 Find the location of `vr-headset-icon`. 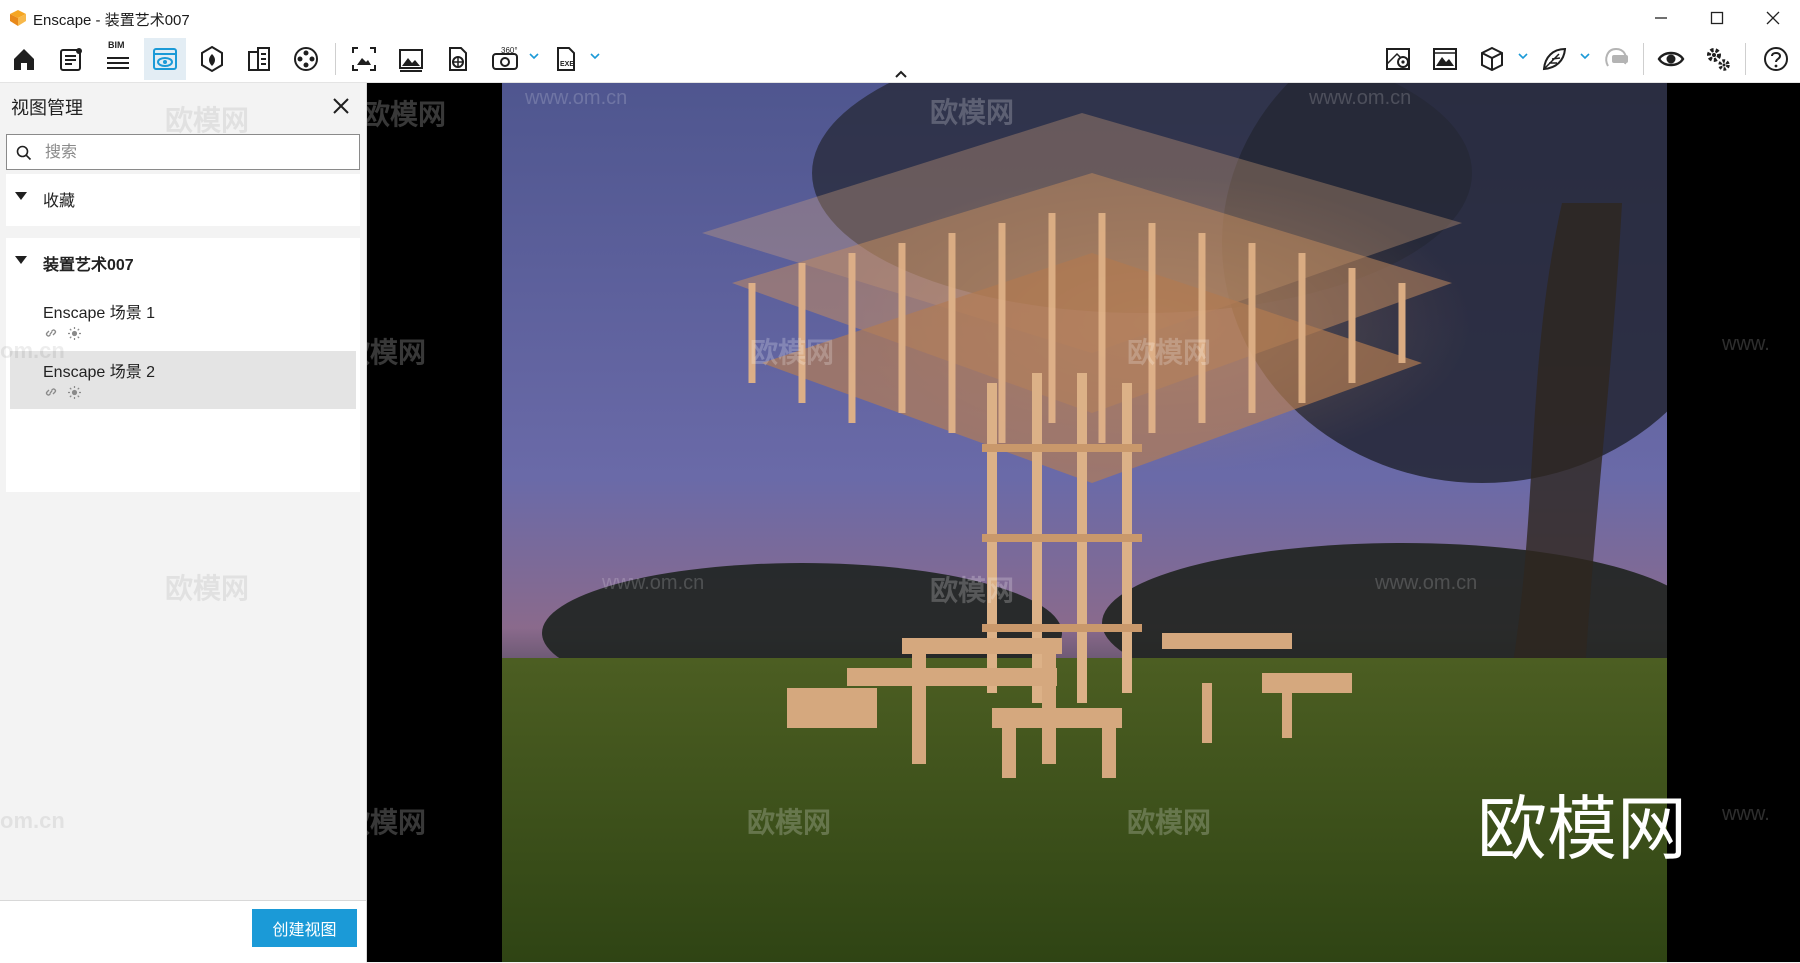

vr-headset-icon is located at coordinates (1616, 57).